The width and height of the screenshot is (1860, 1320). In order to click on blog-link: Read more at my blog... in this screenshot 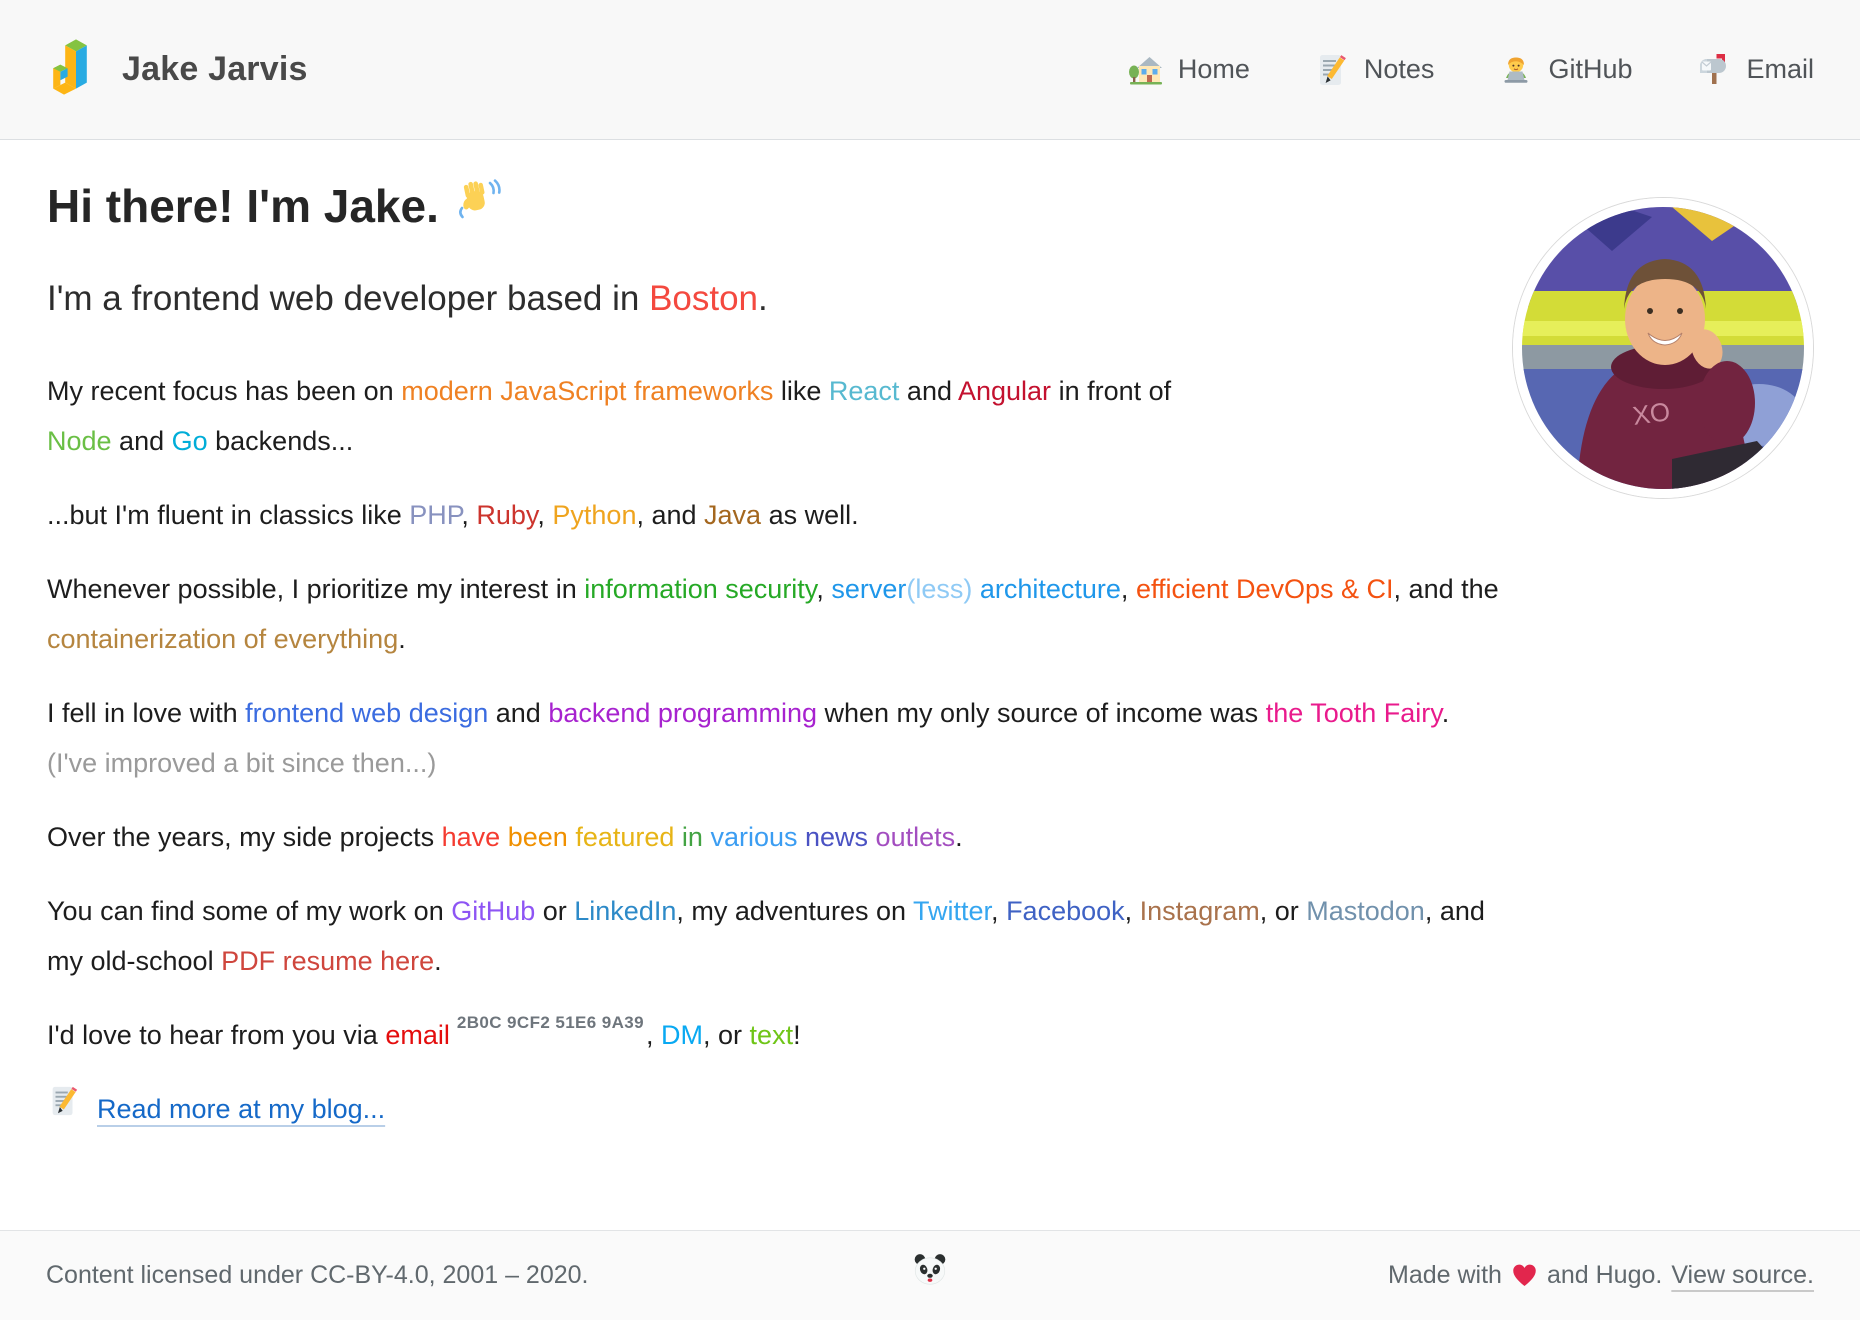, I will do `click(241, 1109)`.